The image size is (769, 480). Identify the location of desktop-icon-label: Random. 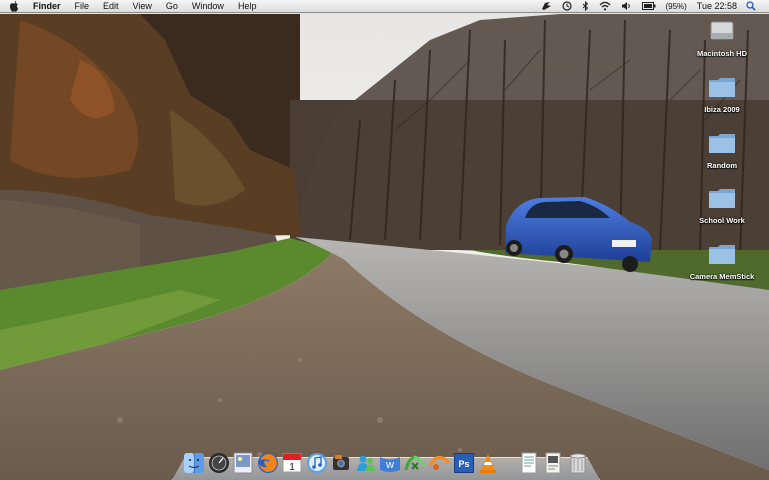
(722, 165).